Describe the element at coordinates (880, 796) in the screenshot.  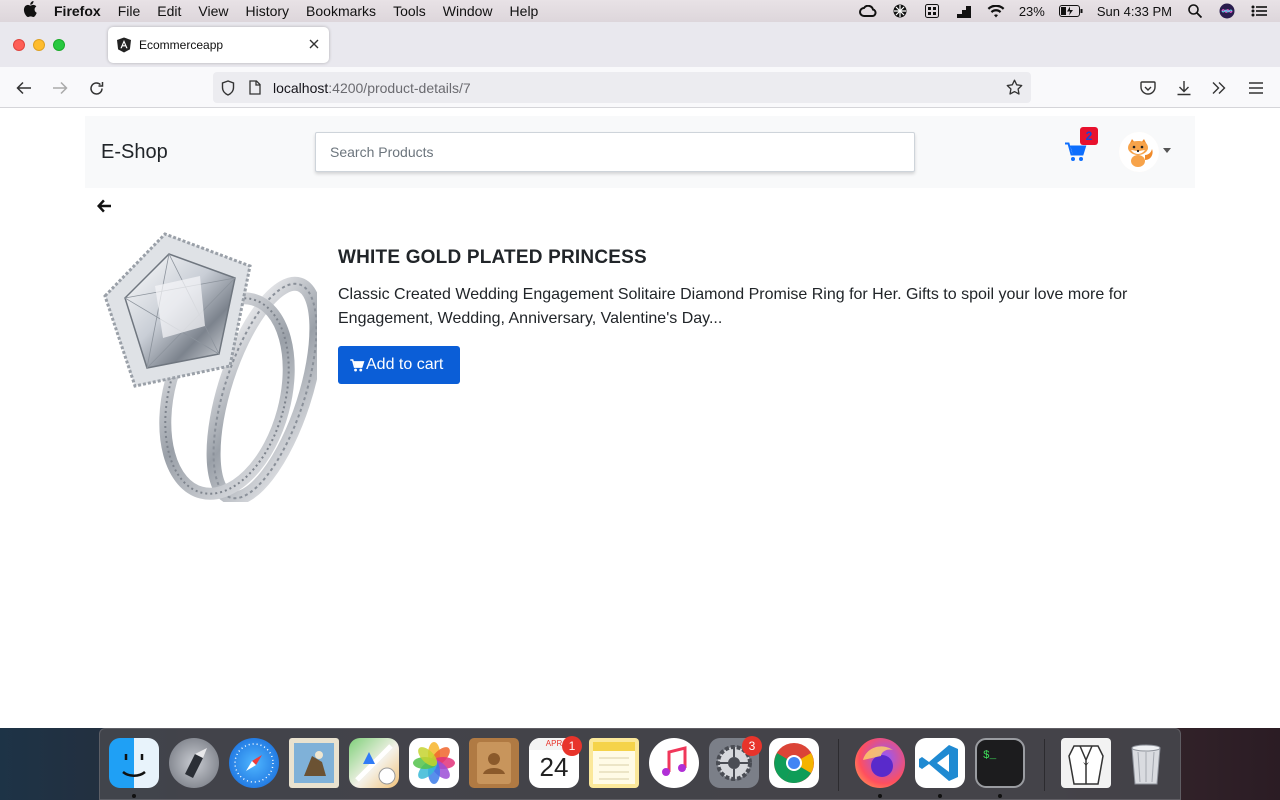
I see `firefox-running-indicator` at that location.